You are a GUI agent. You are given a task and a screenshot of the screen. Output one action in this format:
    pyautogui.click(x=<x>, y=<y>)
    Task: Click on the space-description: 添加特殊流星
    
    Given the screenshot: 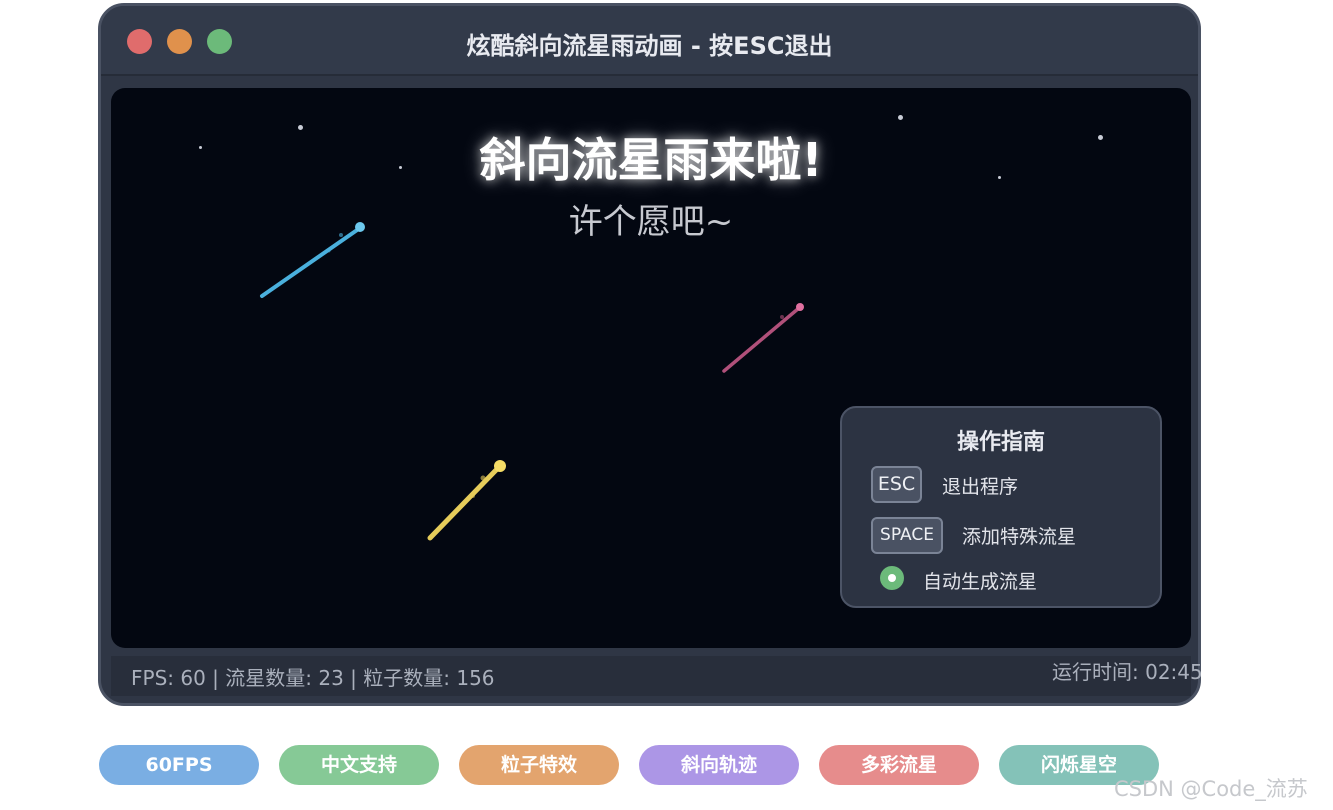 What is the action you would take?
    pyautogui.click(x=1019, y=537)
    